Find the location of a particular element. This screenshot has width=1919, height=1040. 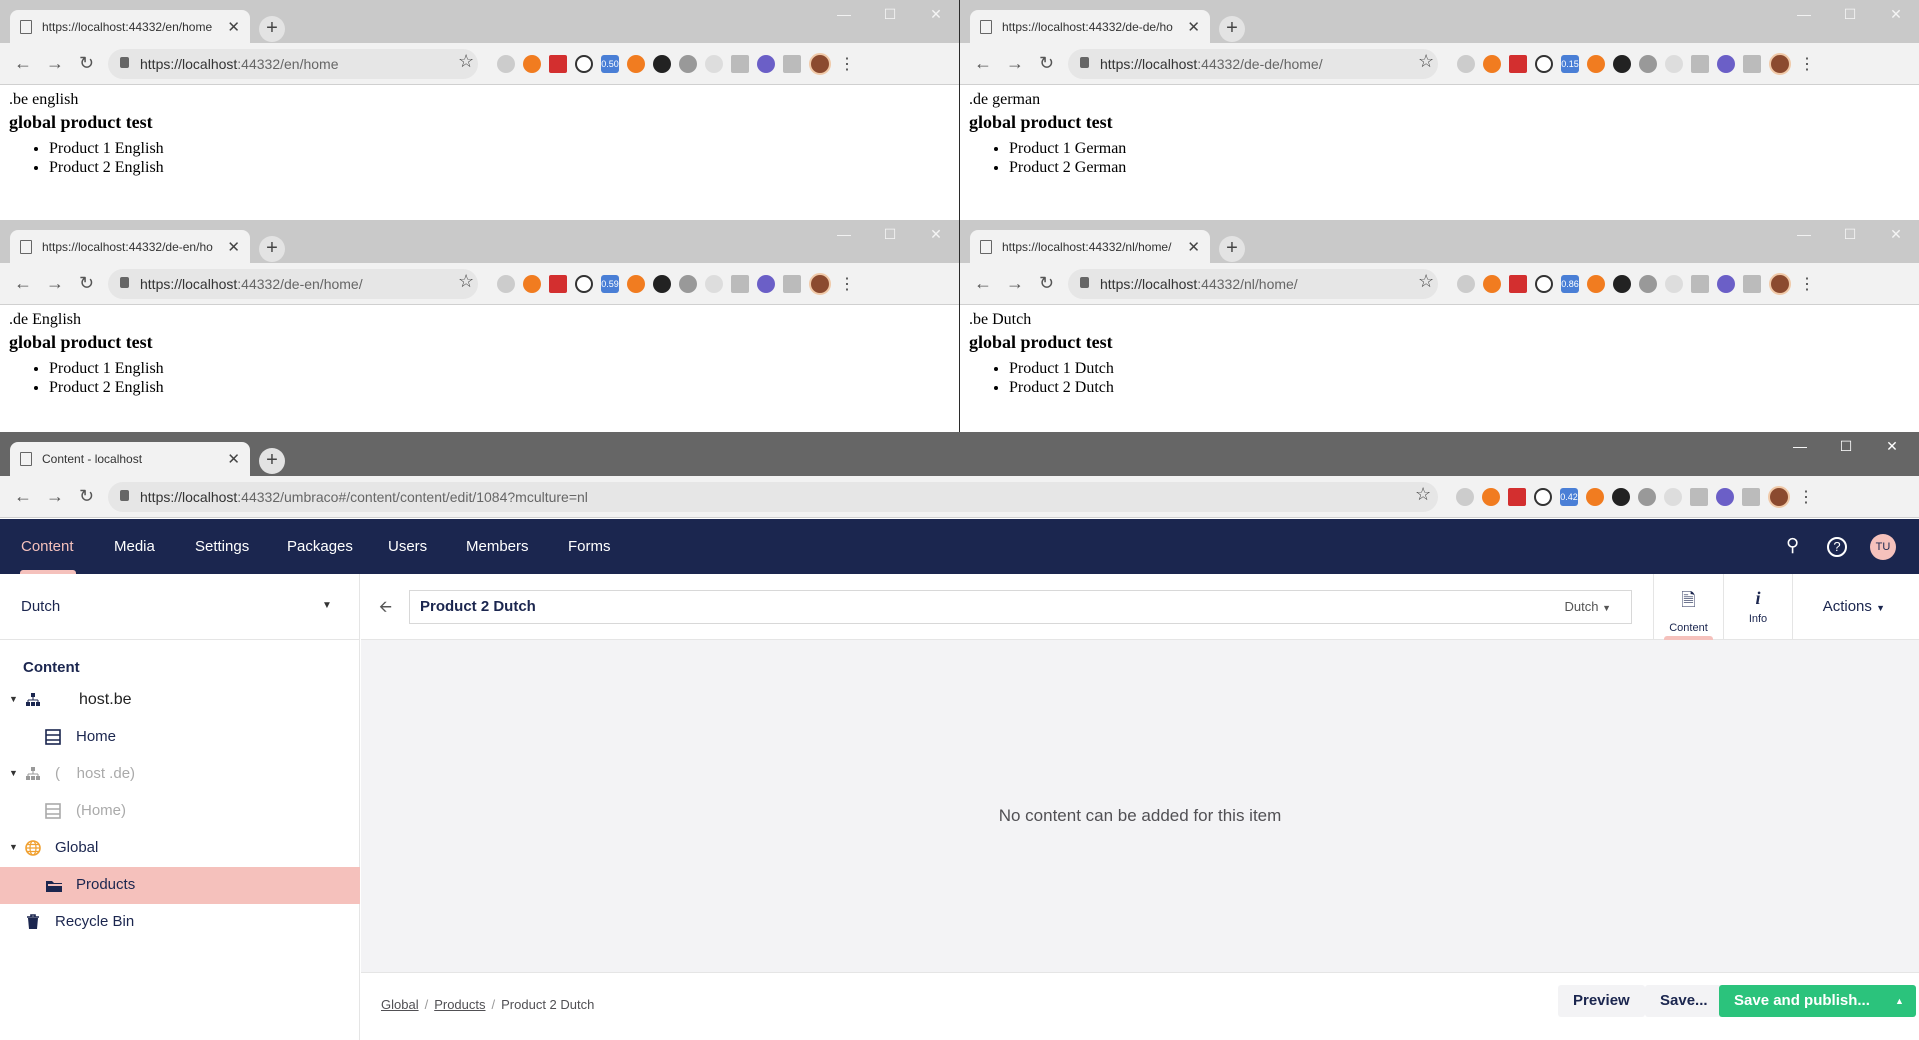

app-info-tab: i Info is located at coordinates (1758, 607).